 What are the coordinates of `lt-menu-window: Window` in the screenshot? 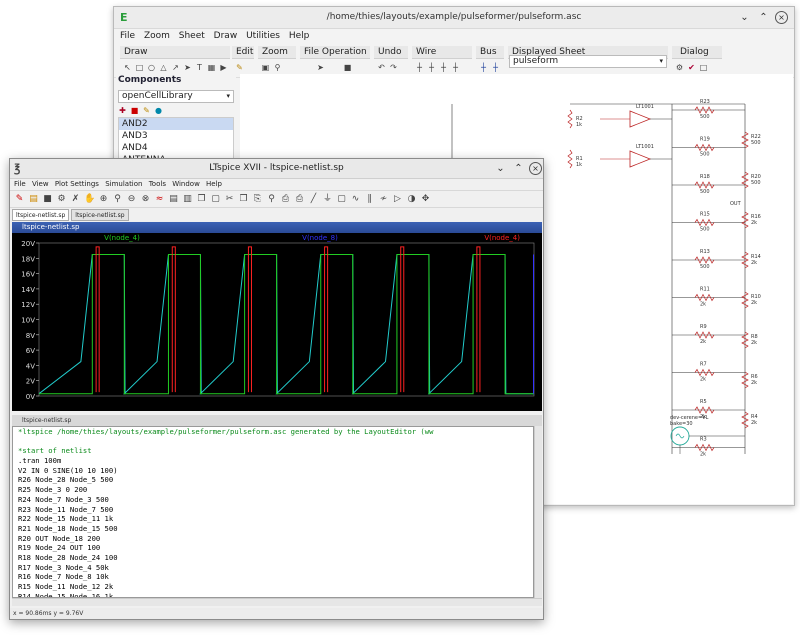 It's located at (186, 184).